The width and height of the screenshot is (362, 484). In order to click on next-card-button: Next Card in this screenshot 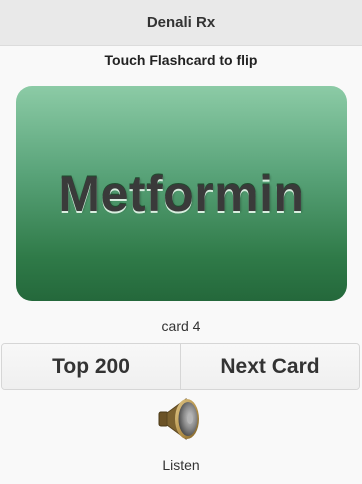, I will do `click(269, 366)`.